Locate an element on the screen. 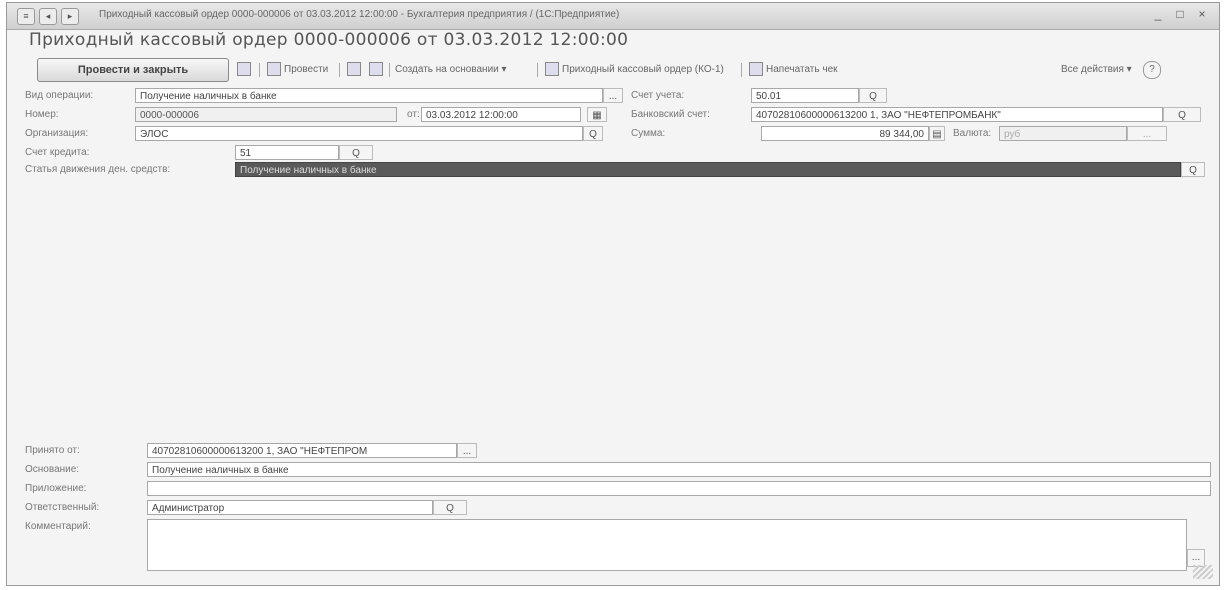  journal-icon is located at coordinates (376, 69).